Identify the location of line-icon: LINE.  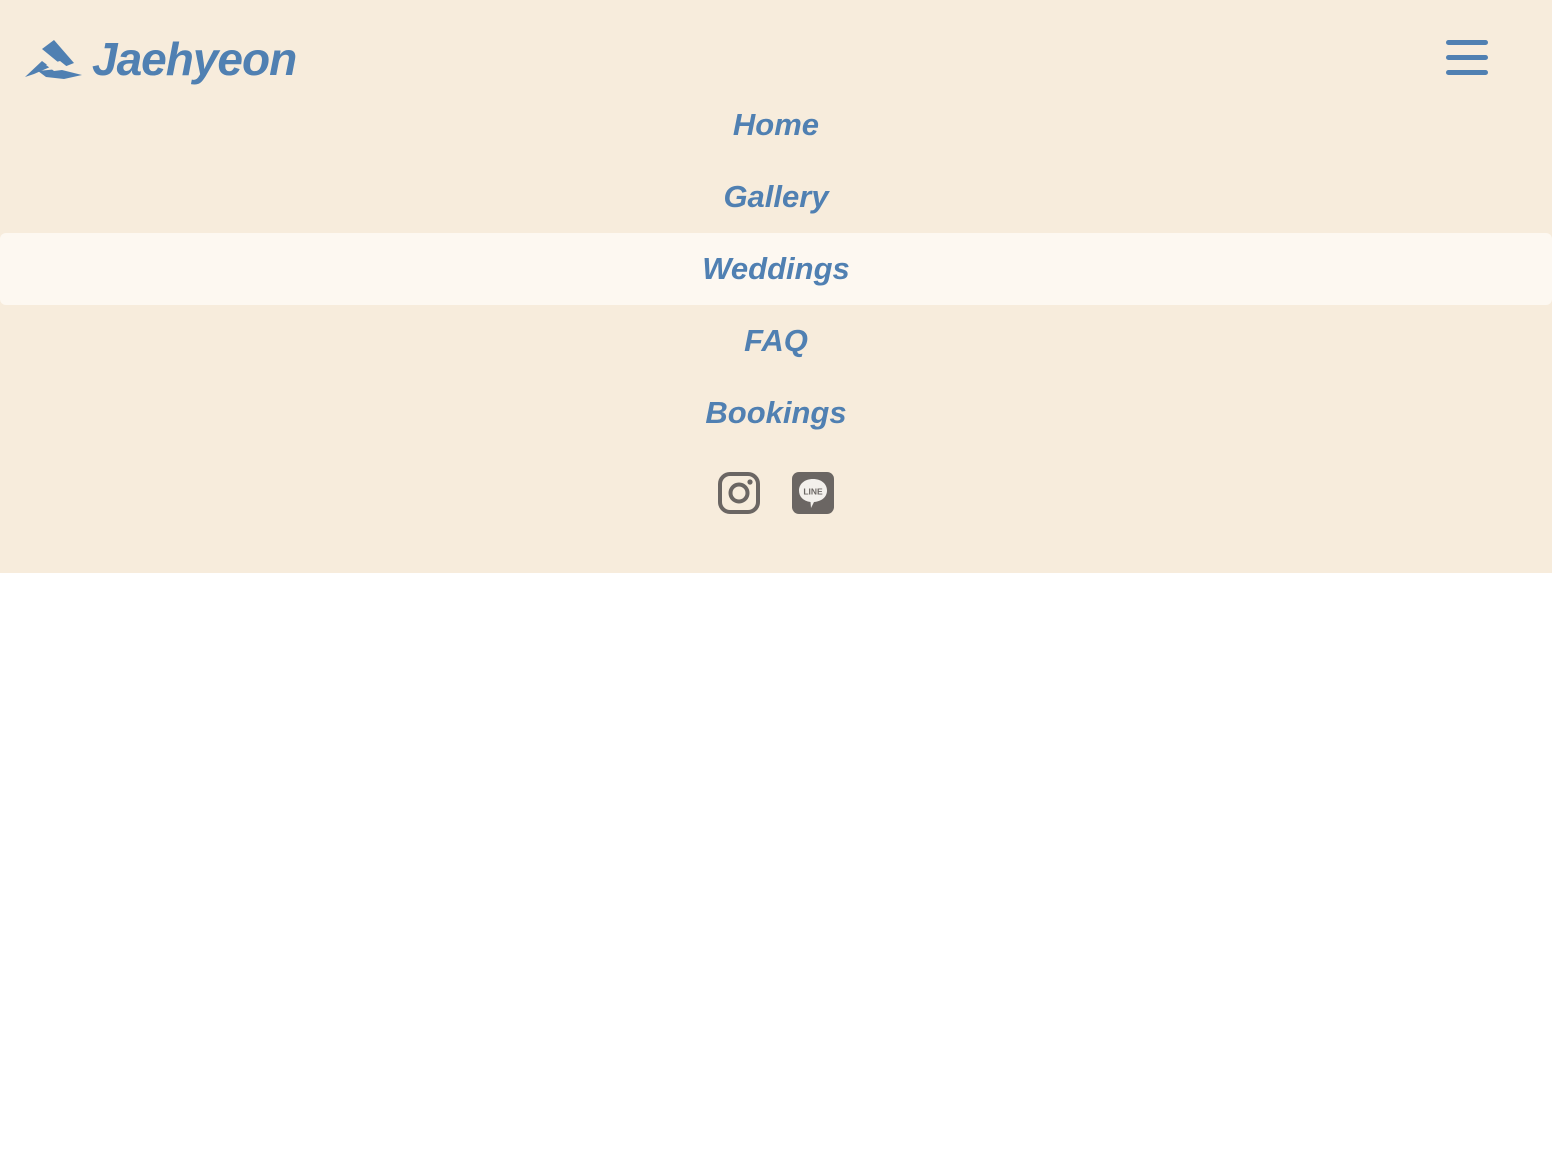
(813, 493).